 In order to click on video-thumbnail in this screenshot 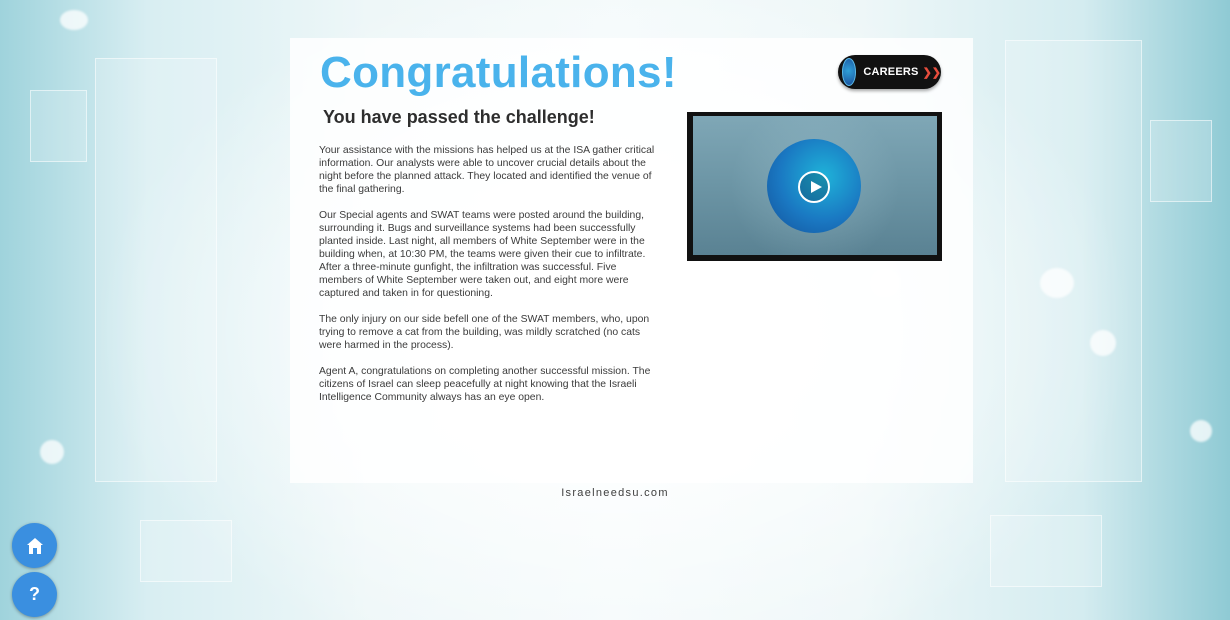, I will do `click(815, 185)`.